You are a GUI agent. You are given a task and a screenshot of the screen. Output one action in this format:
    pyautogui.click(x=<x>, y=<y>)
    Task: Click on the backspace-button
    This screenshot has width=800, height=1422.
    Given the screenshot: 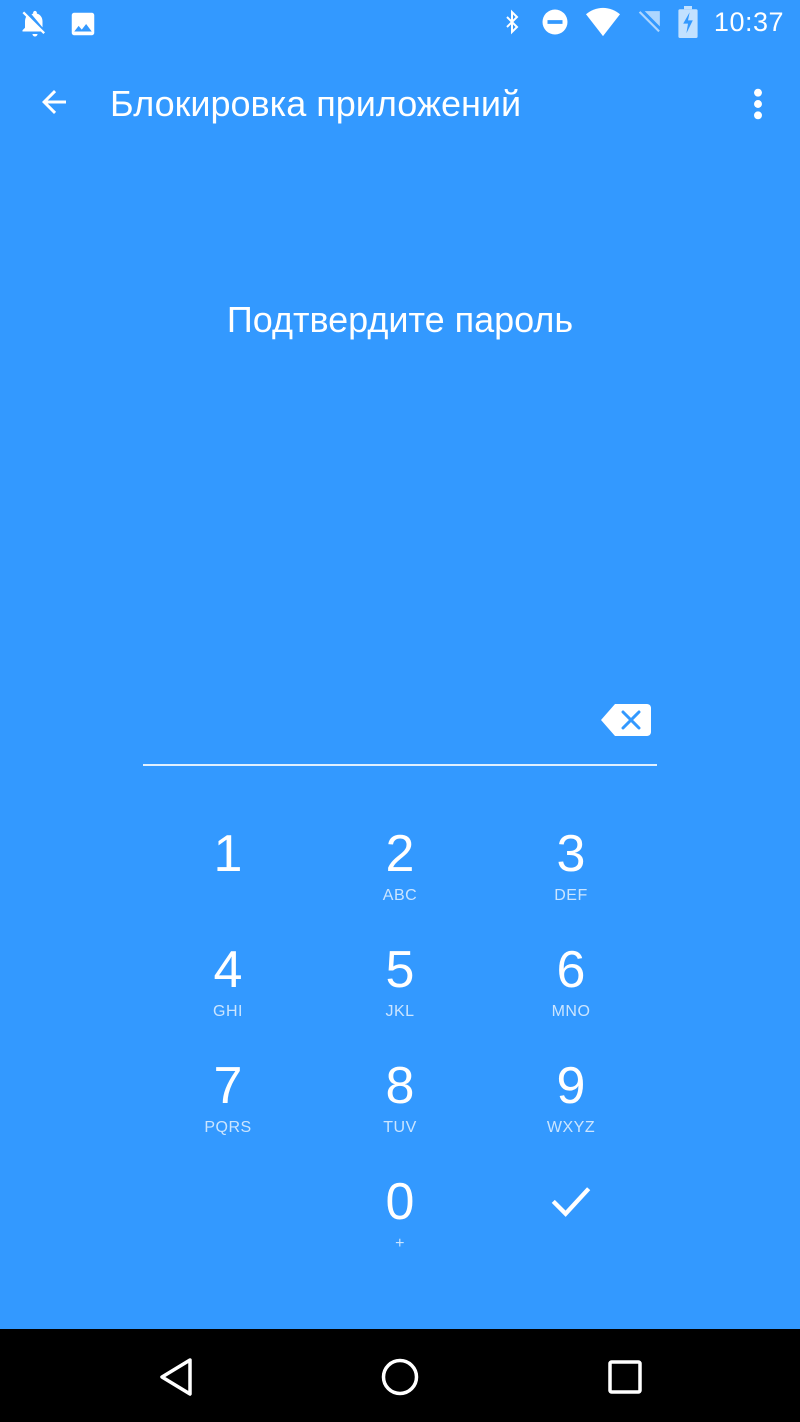 What is the action you would take?
    pyautogui.click(x=626, y=720)
    